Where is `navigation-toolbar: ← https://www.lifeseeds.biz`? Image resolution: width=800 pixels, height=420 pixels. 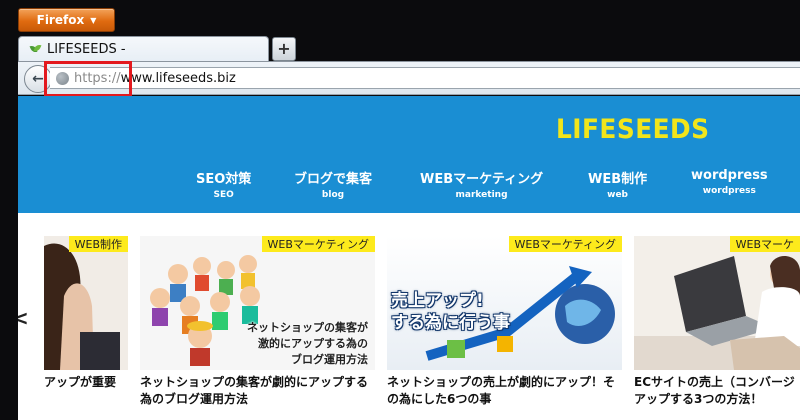 navigation-toolbar: ← https://www.lifeseeds.biz is located at coordinates (409, 78).